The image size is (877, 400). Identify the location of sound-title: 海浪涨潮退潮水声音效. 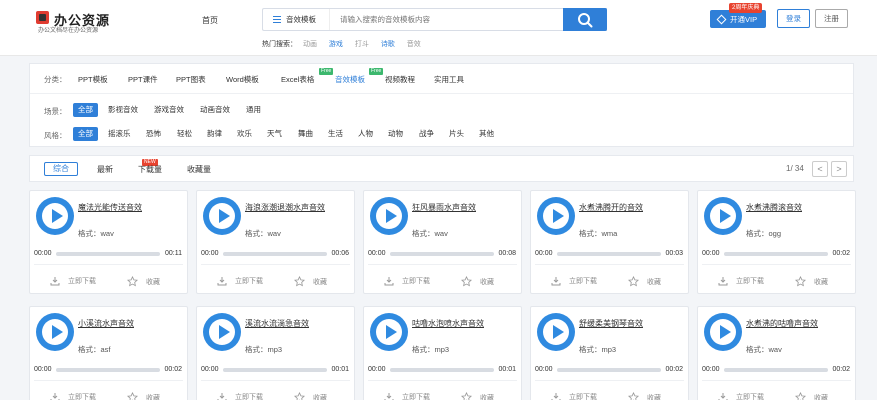
(285, 207).